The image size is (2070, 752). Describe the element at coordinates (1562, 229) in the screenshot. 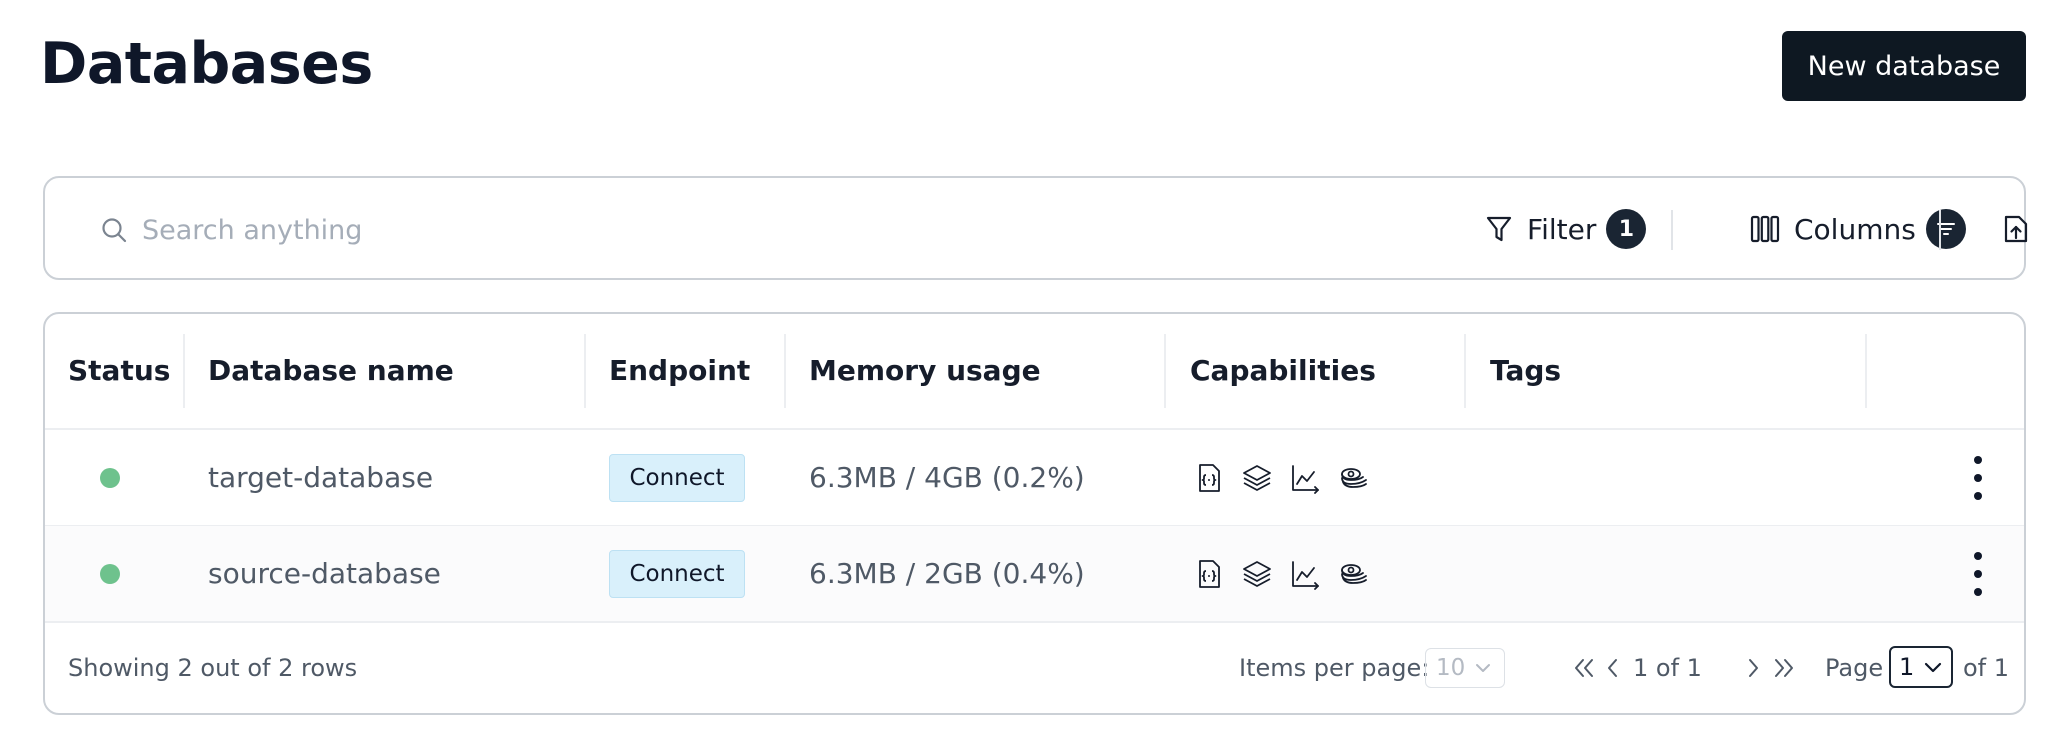

I see `filter-label: Filter` at that location.